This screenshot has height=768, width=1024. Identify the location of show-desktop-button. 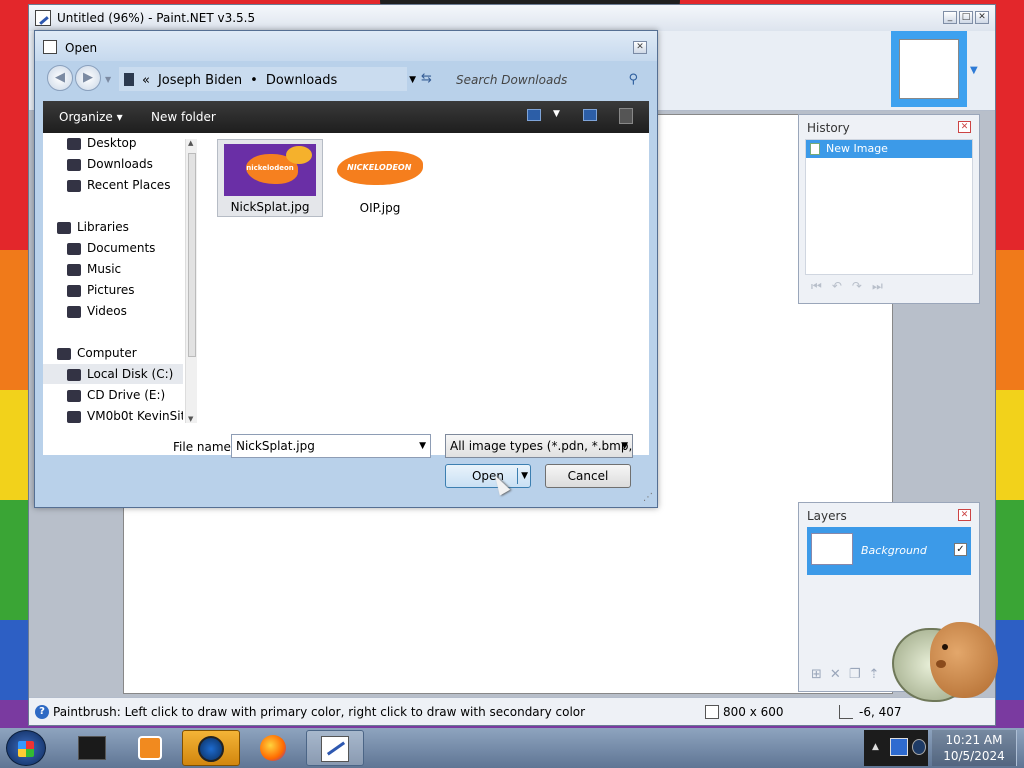
(1020, 748).